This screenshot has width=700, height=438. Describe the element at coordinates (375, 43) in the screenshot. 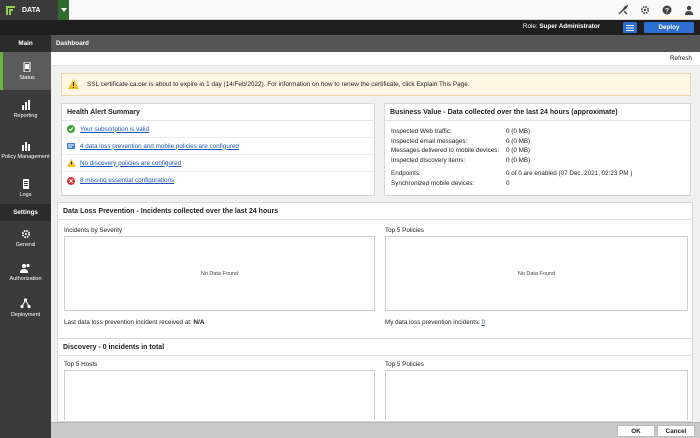

I see `page-title: Dashboard` at that location.